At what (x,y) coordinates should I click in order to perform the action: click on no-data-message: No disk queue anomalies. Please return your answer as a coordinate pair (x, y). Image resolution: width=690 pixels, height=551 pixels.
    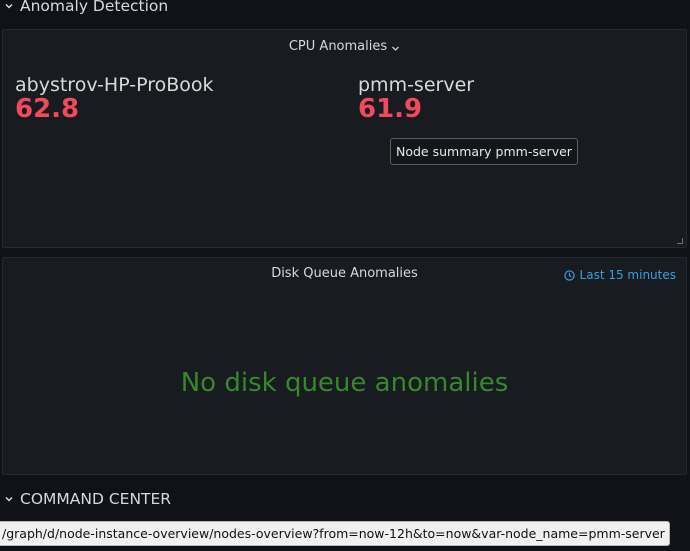
    Looking at the image, I should click on (344, 383).